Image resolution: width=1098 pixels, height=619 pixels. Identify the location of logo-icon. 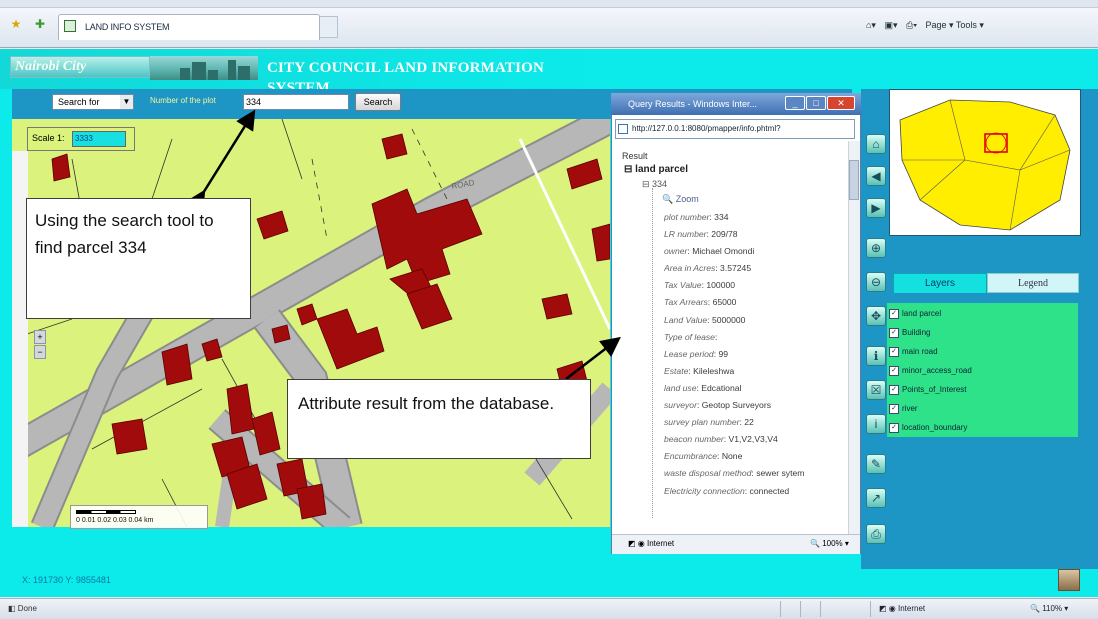
(1069, 580).